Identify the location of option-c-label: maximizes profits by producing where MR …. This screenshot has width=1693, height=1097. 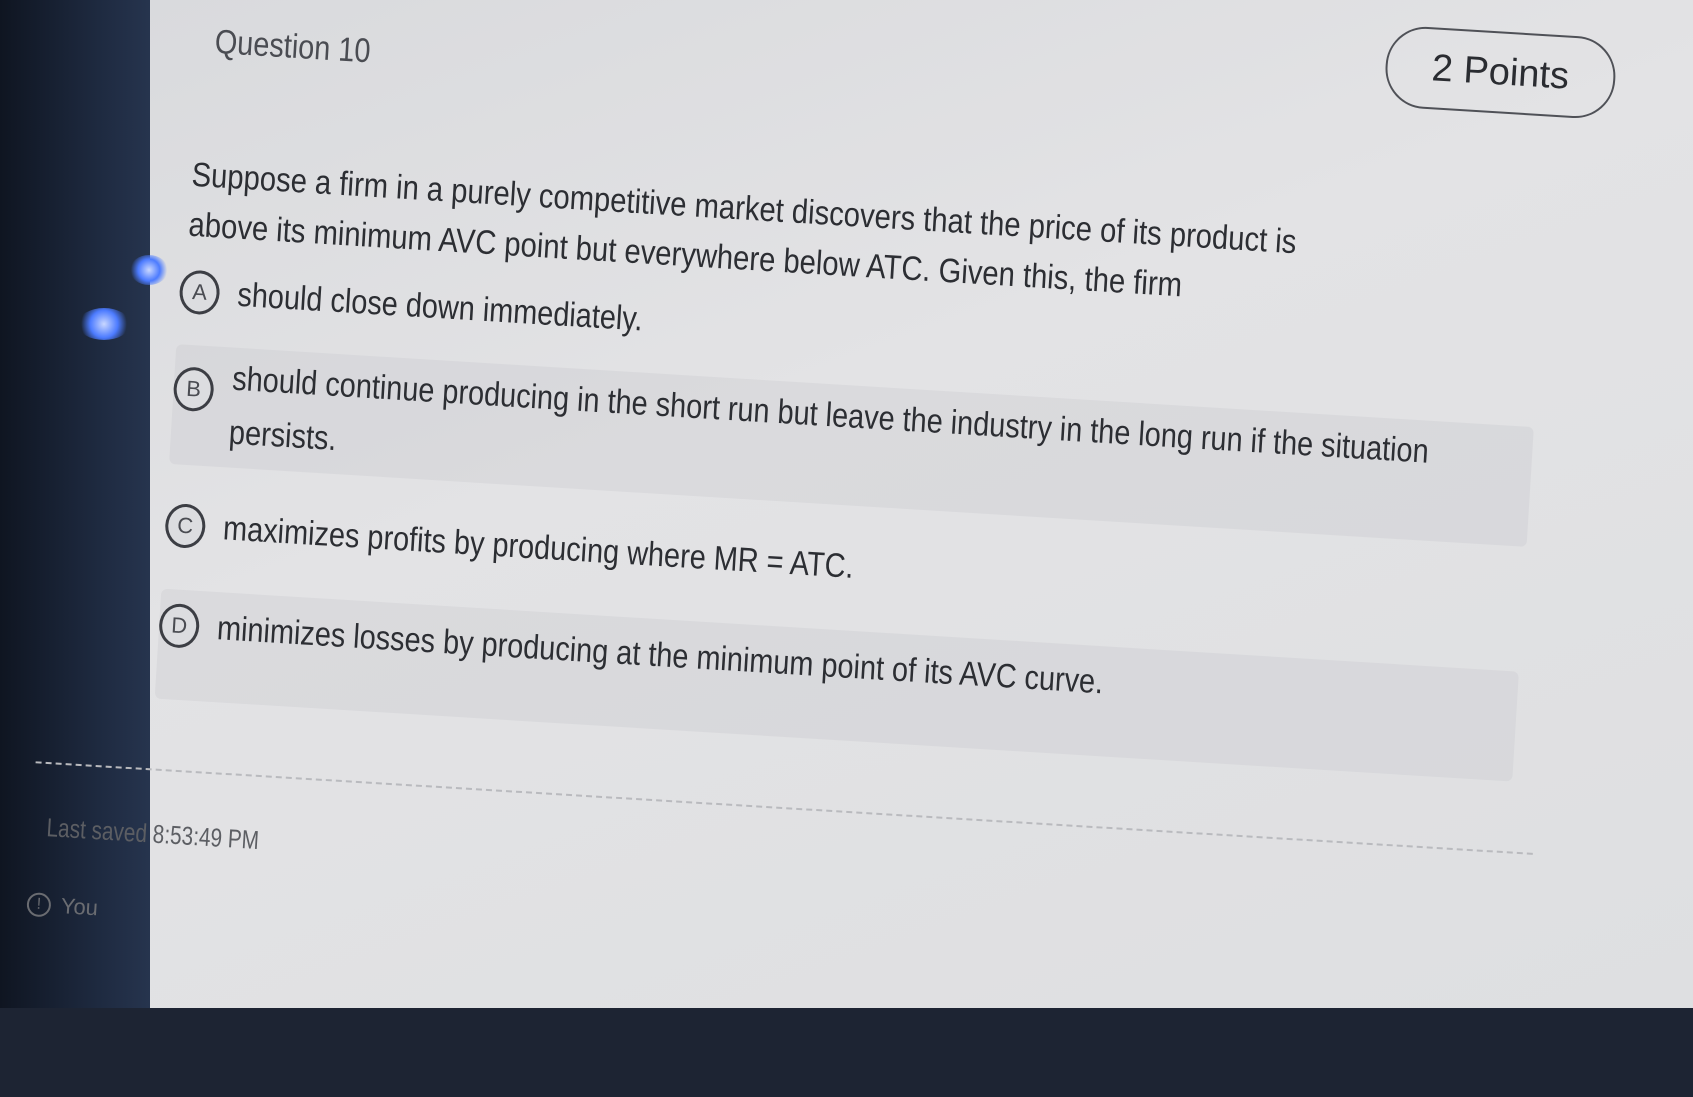
(538, 547).